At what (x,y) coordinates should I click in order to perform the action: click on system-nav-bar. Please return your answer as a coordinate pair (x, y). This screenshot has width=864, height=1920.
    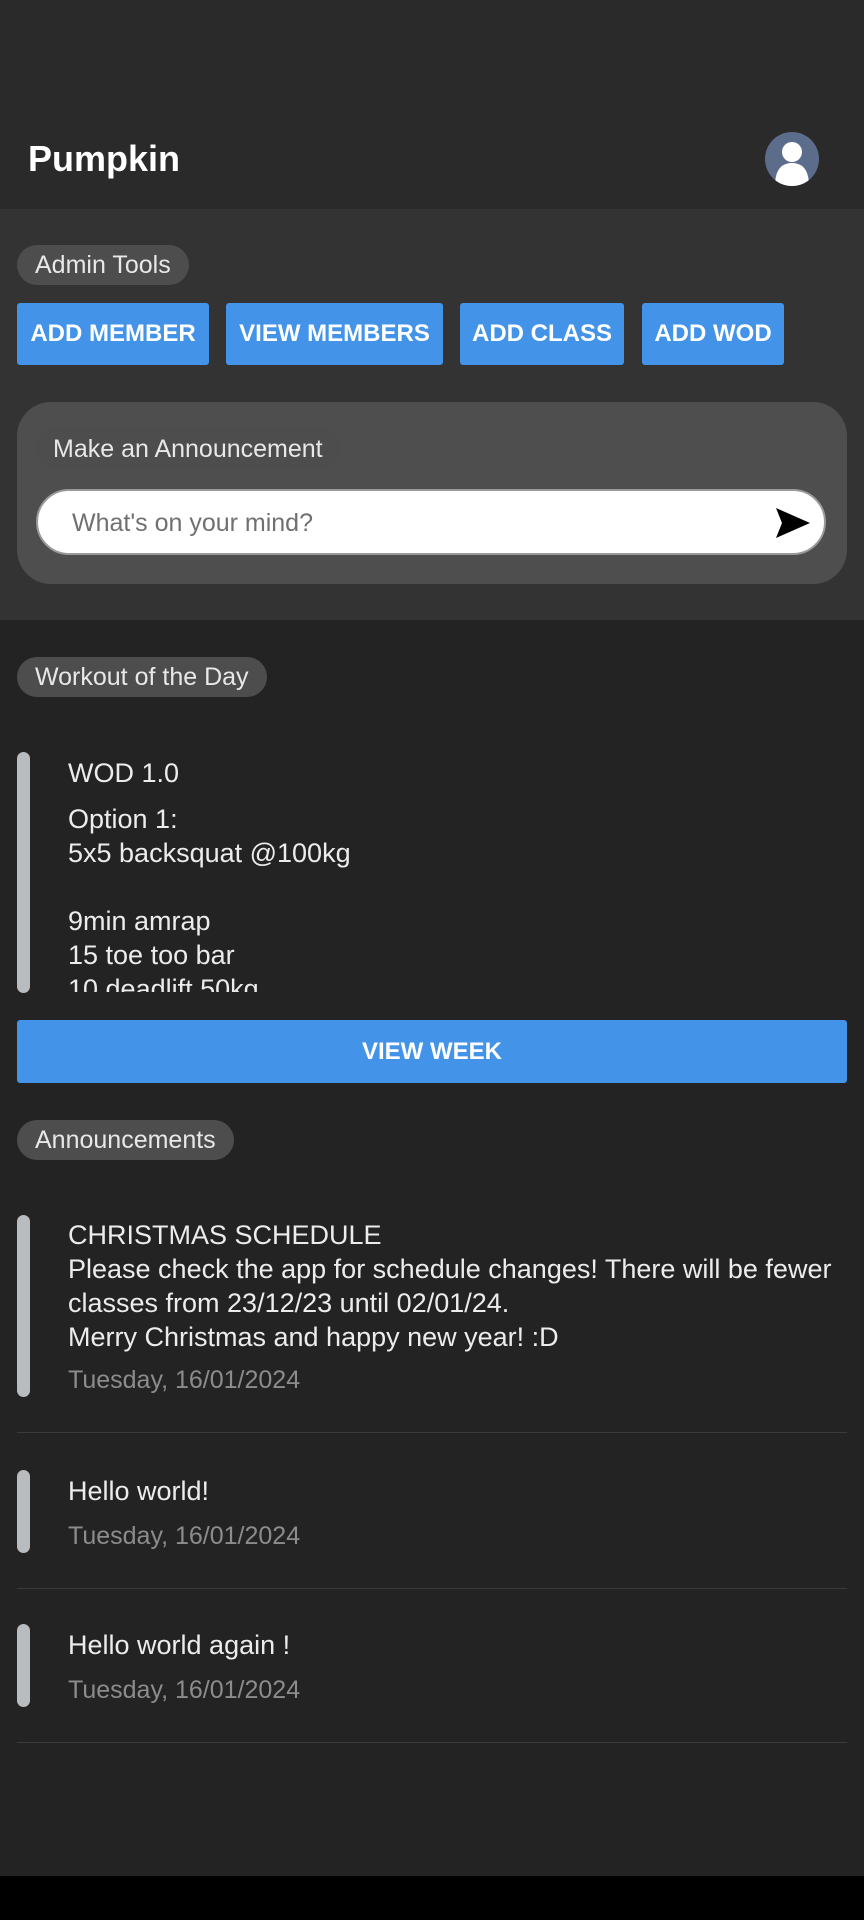
    Looking at the image, I should click on (432, 1898).